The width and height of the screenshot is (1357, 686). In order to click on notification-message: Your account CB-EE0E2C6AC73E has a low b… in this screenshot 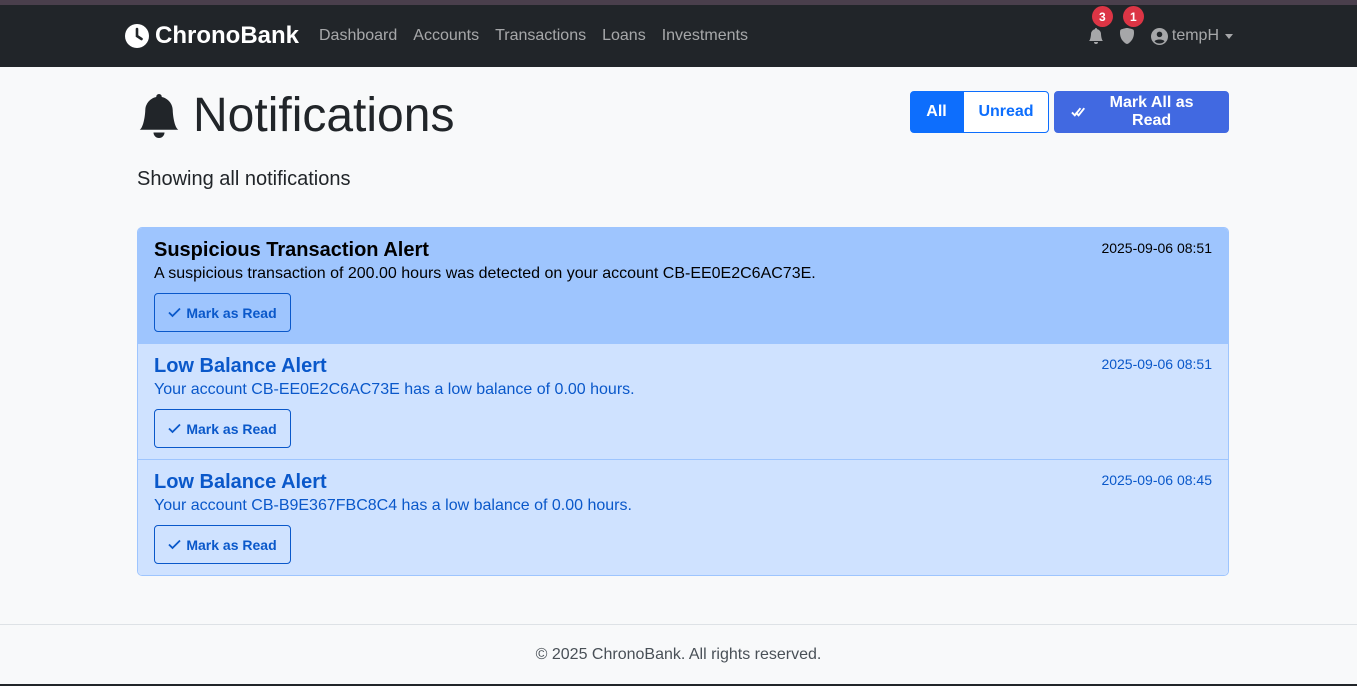, I will do `click(394, 389)`.